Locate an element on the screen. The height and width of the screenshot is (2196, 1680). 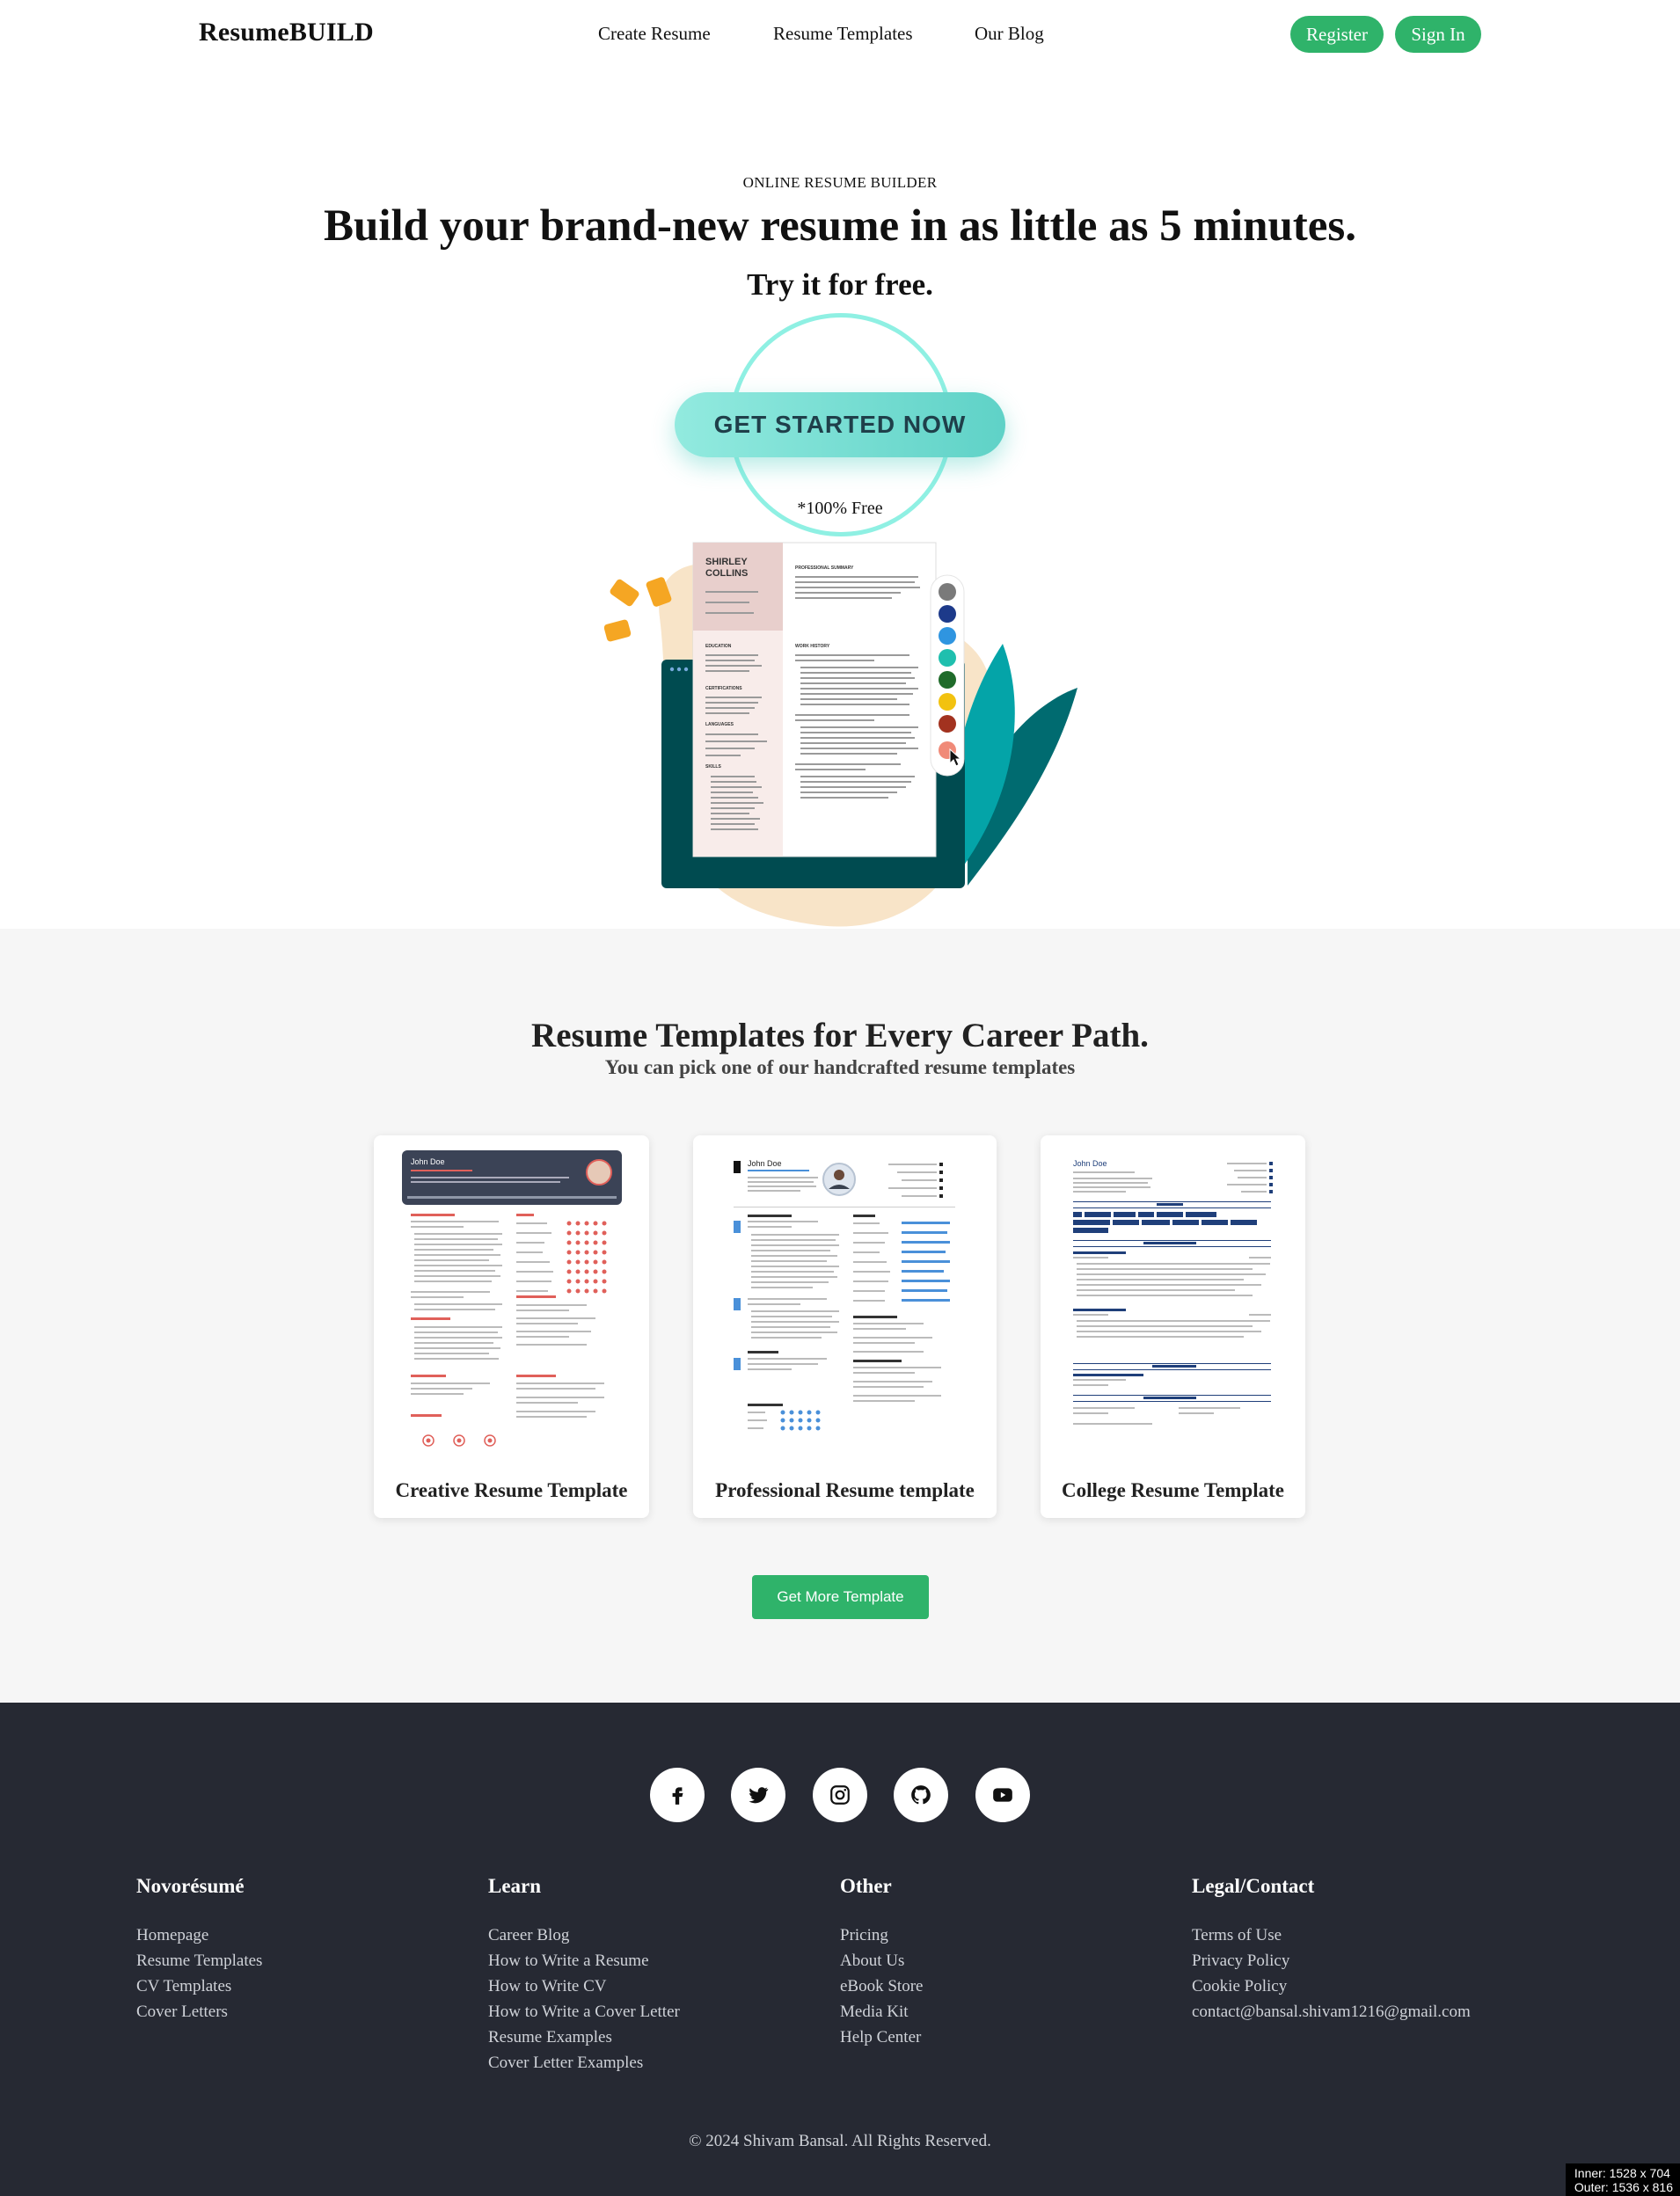
viewport-size-overlay: Inner: 1528 x 704 Outer: 1536 x 816 is located at coordinates (1622, 2180).